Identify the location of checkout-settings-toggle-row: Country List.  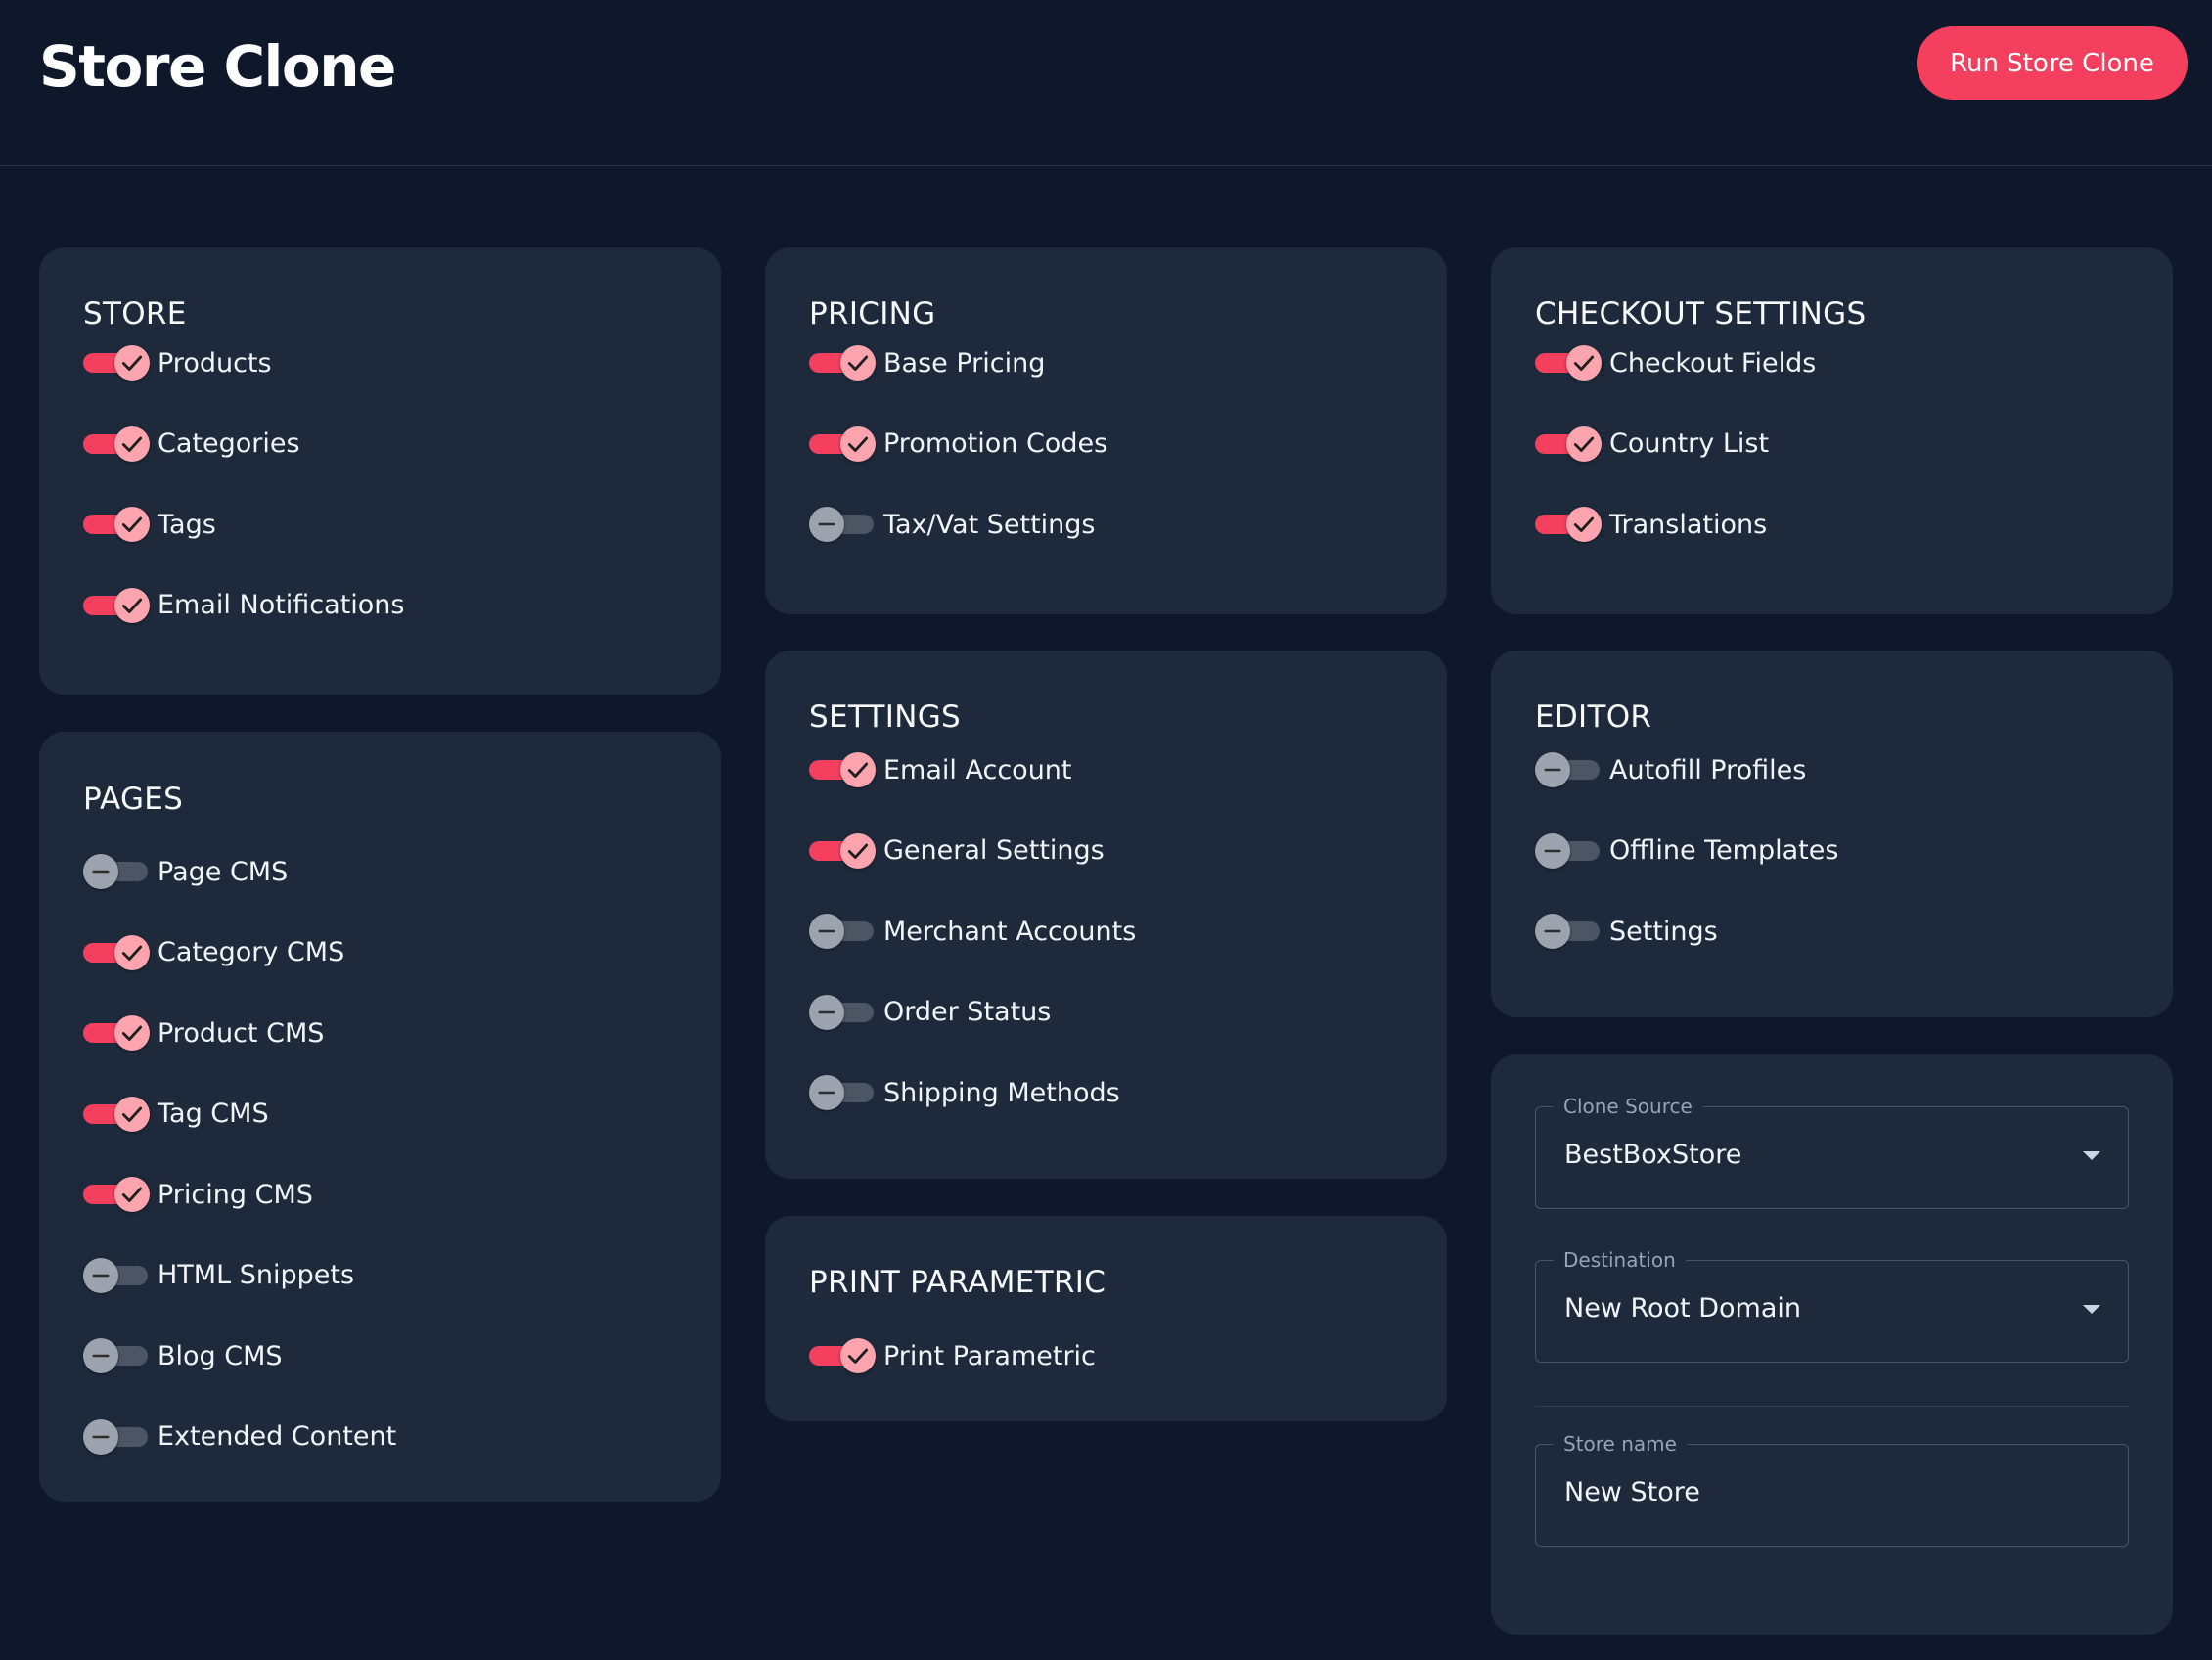
(1652, 444).